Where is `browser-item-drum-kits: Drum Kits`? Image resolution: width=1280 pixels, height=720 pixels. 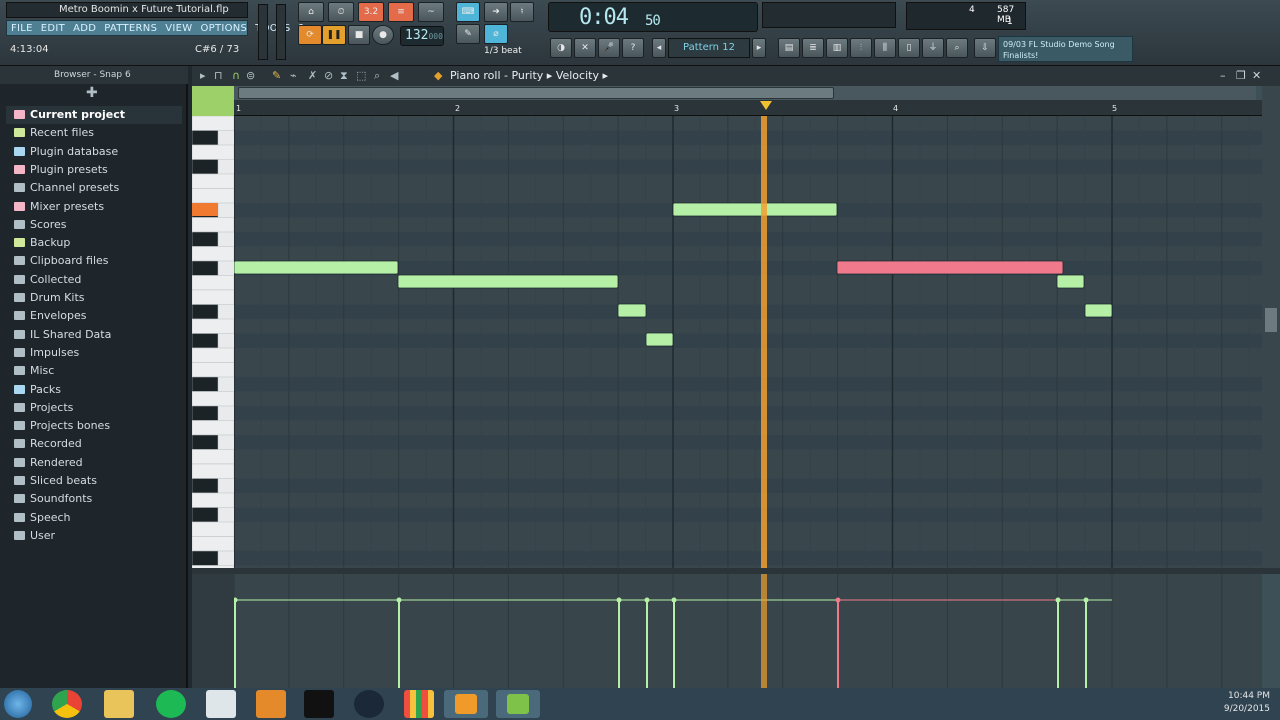 browser-item-drum-kits: Drum Kits is located at coordinates (49, 298).